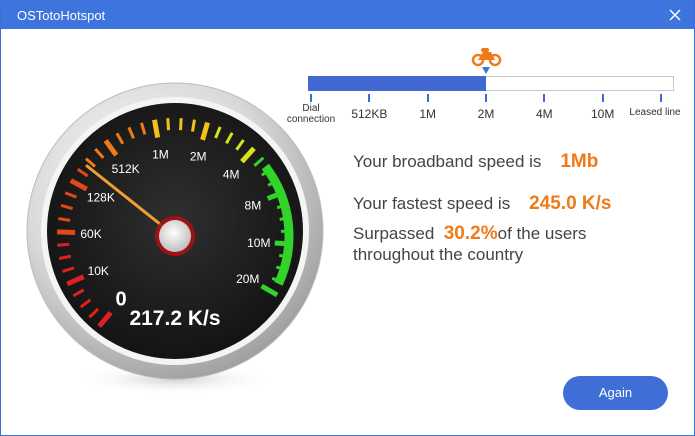  Describe the element at coordinates (369, 114) in the screenshot. I see `scale-label: 512KB` at that location.